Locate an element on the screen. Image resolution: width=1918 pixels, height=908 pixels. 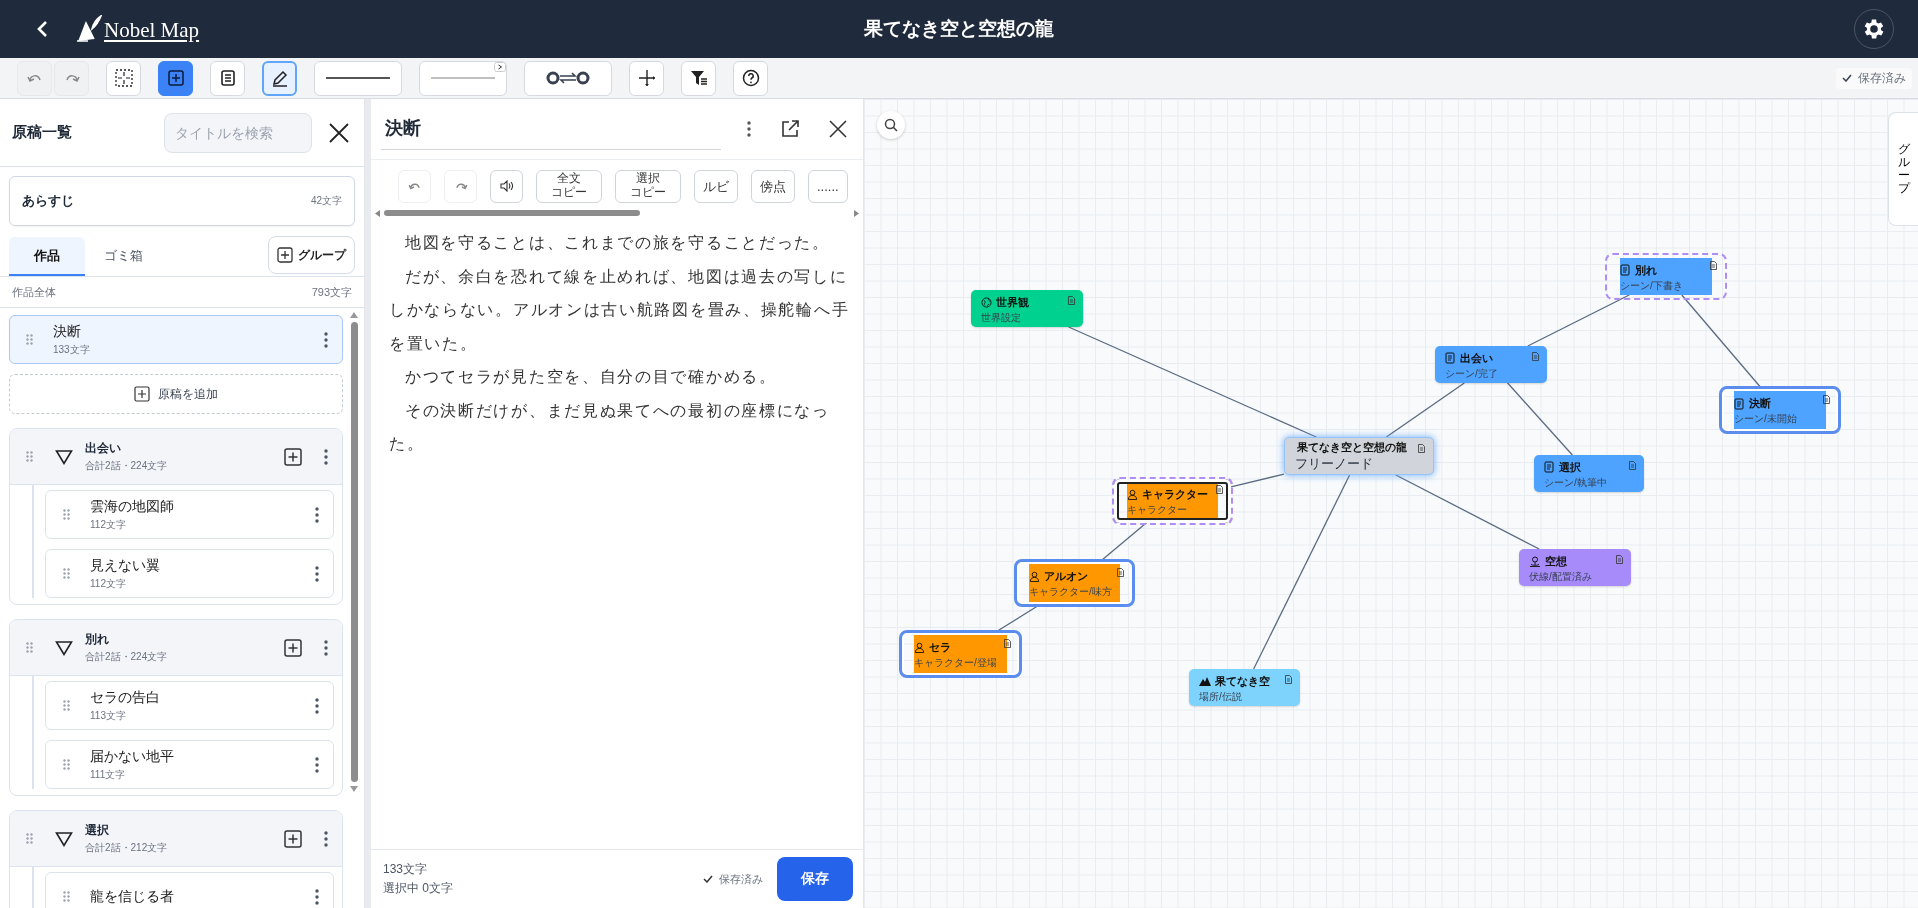
add-manuscript-button: 原稿を追加 is located at coordinates (176, 394).